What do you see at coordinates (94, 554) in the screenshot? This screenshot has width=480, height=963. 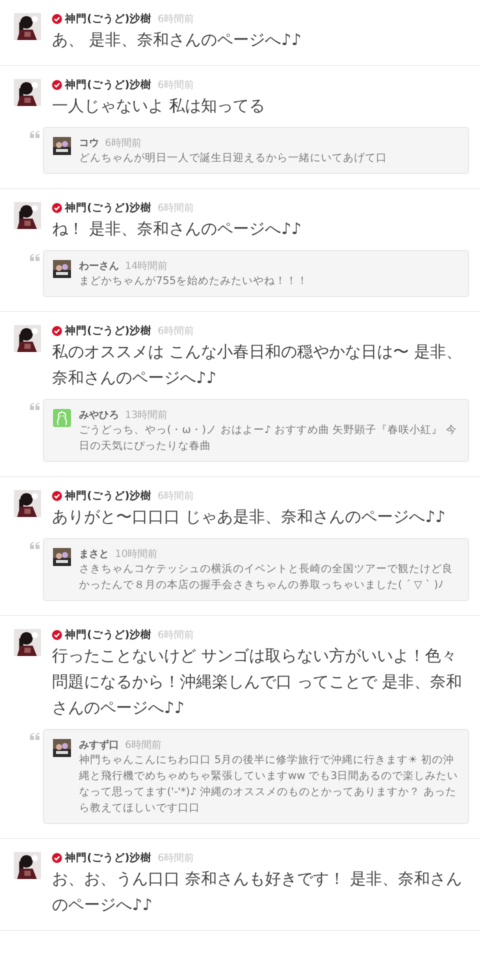 I see `commenter-name: まさと` at bounding box center [94, 554].